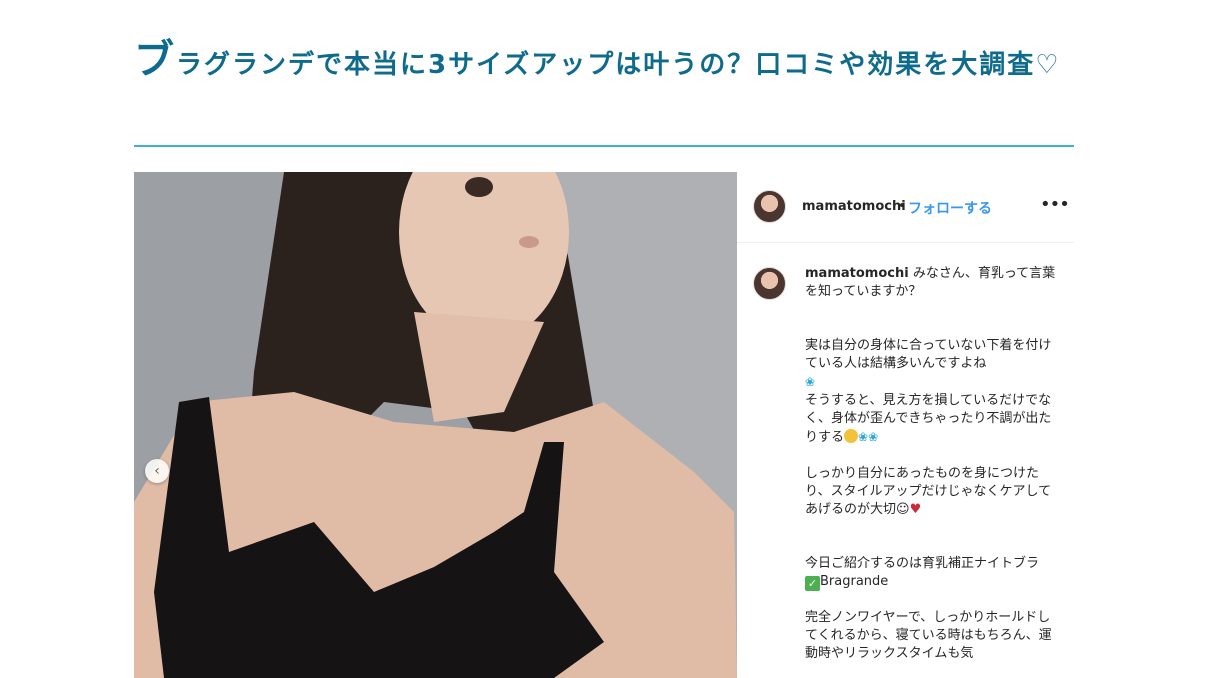 This screenshot has height=678, width=1209. I want to click on article-title-first-char: ブ, so click(155, 60).